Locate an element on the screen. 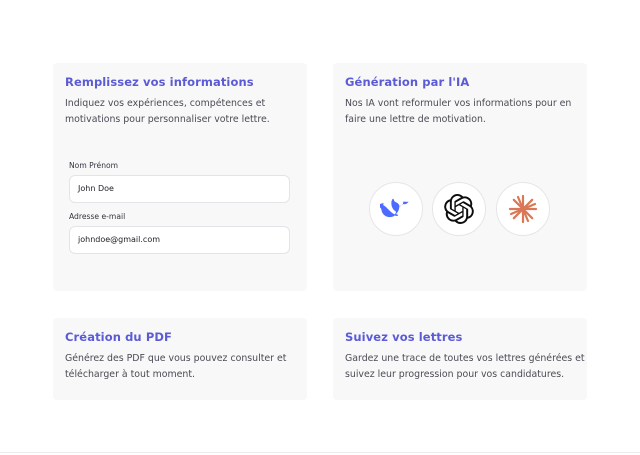 Image resolution: width=640 pixels, height=455 pixels. deepseek-logo is located at coordinates (396, 209).